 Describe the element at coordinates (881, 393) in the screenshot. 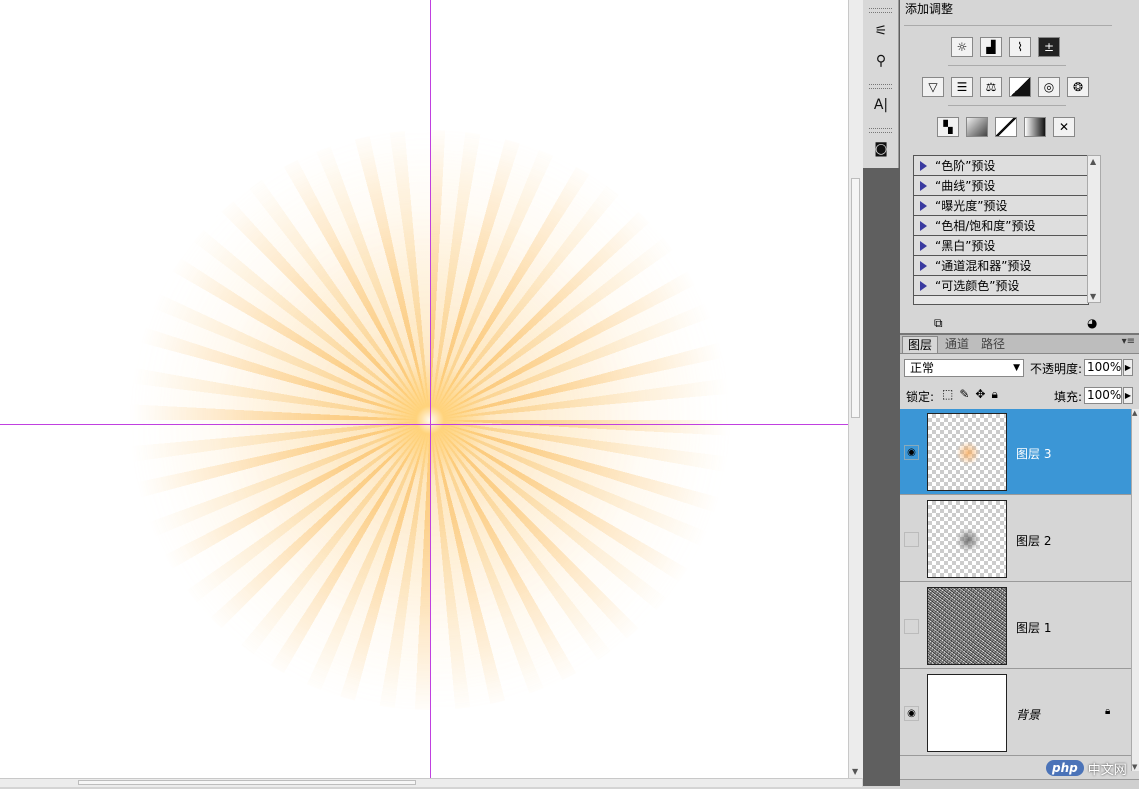

I see `panel-dock-strip: ⚟ ⚲ A| ◙` at that location.